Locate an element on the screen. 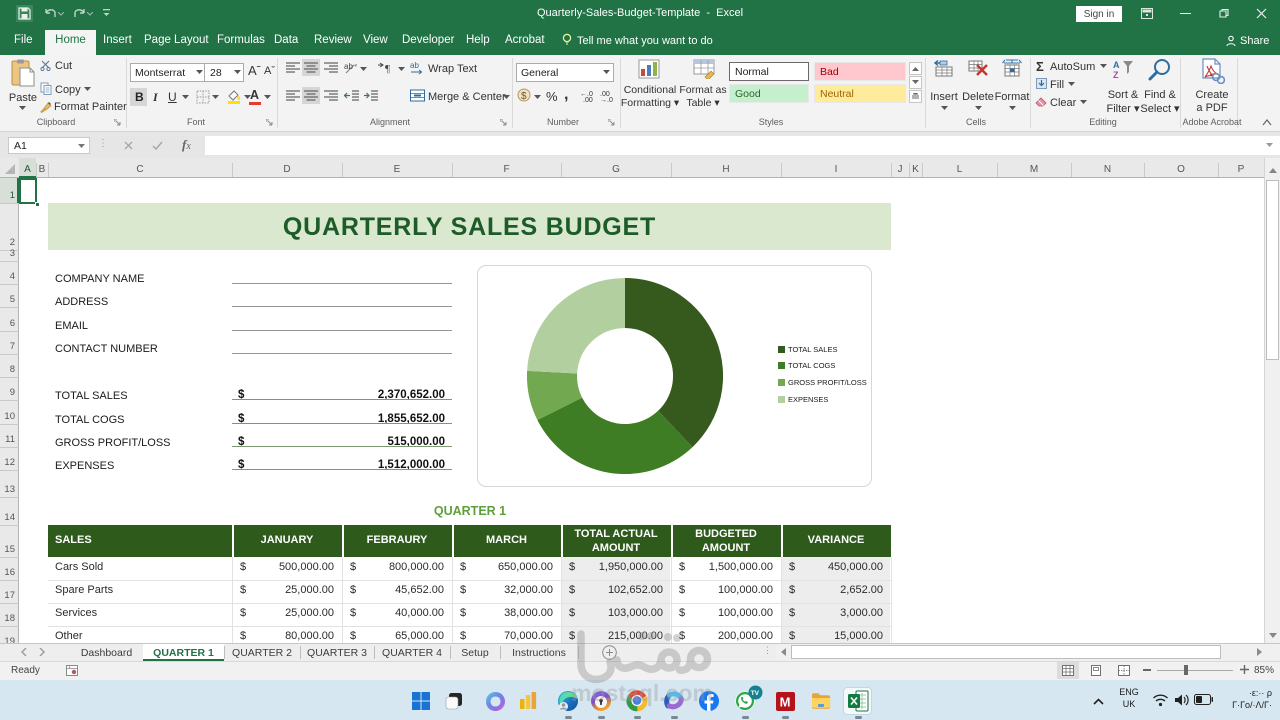 The height and width of the screenshot is (720, 1280). svg-text: →.0 is located at coordinates (606, 99).